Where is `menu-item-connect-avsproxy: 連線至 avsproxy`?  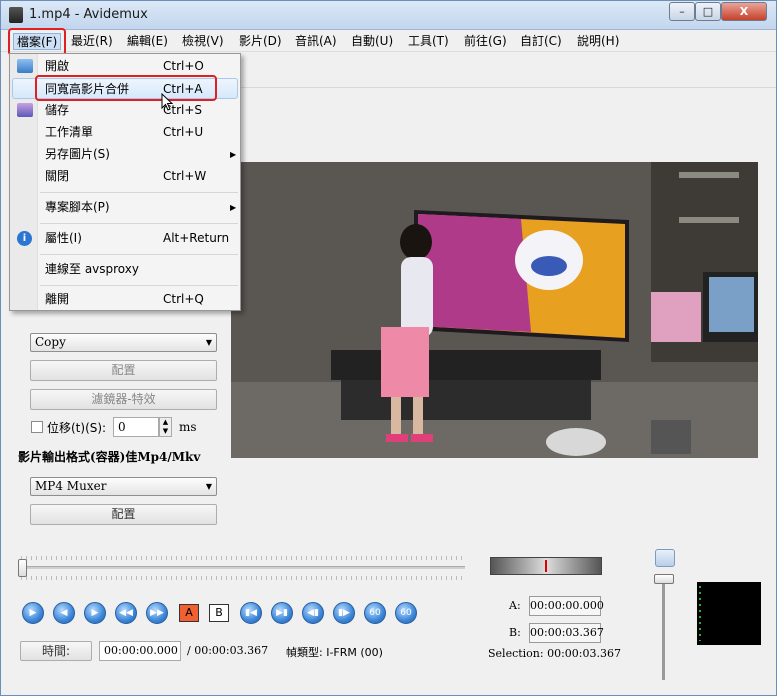 menu-item-connect-avsproxy: 連線至 avsproxy is located at coordinates (125, 269).